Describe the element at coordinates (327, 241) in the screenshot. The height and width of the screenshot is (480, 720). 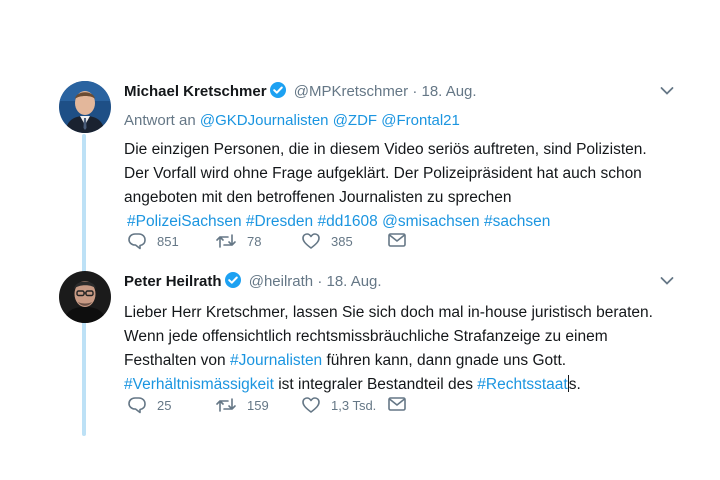
I see `like-button: 385` at that location.